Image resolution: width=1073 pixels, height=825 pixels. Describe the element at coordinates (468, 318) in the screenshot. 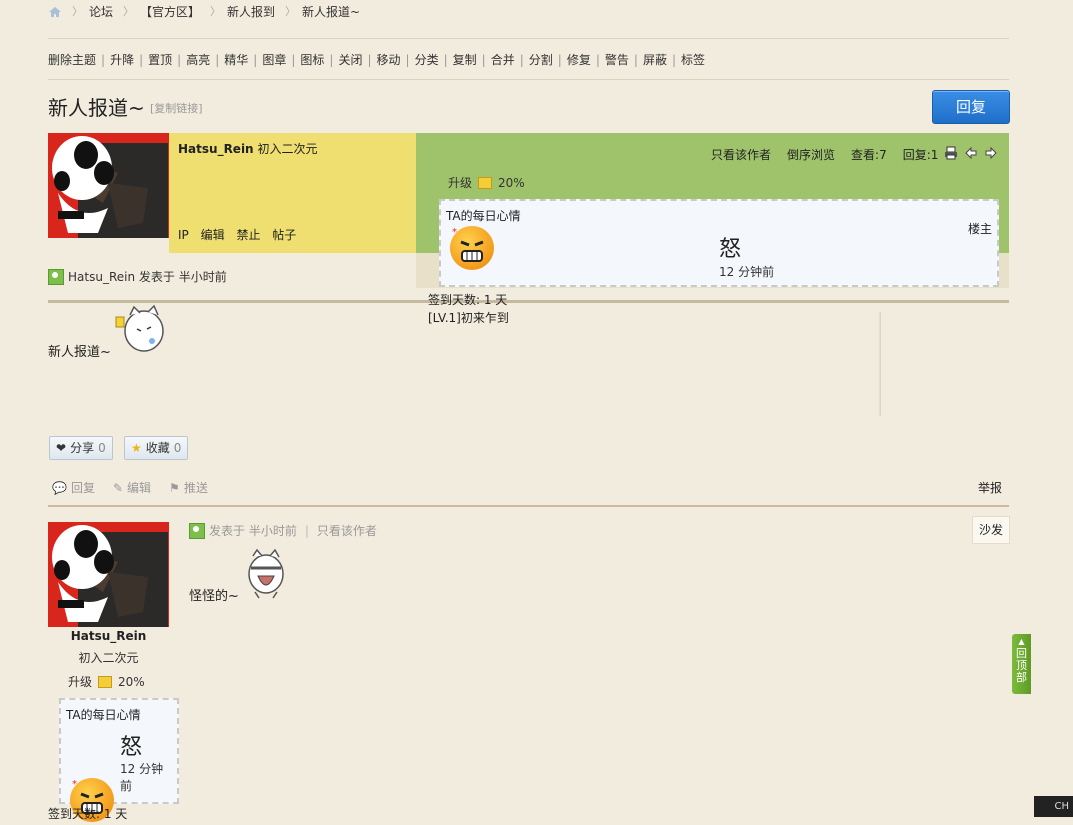

I see `checkin-level: [LV.1]初来乍到` at that location.